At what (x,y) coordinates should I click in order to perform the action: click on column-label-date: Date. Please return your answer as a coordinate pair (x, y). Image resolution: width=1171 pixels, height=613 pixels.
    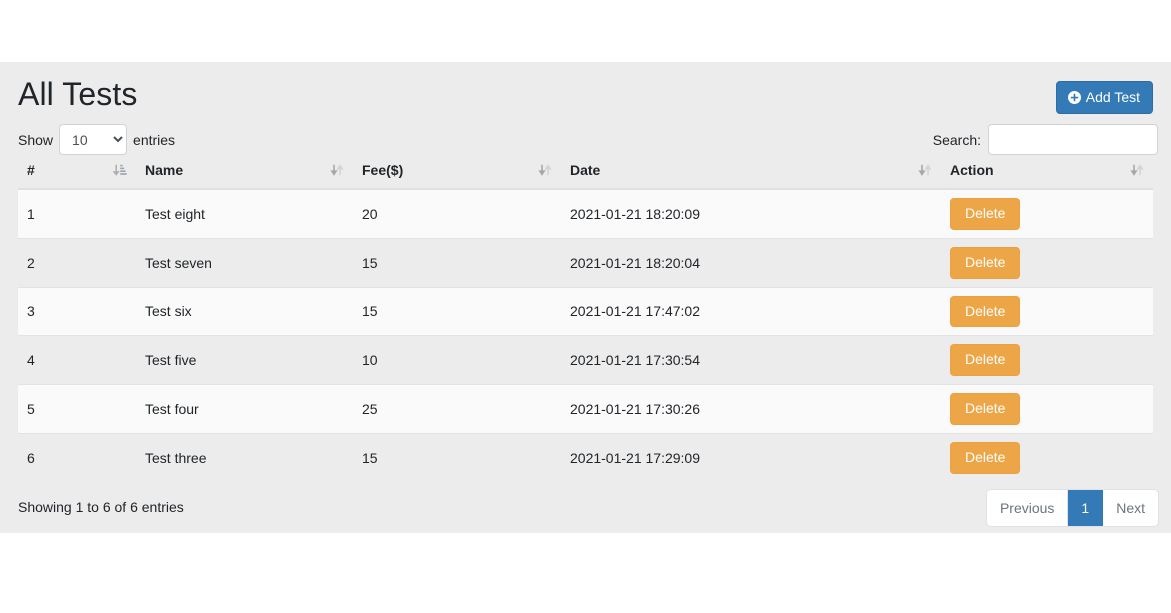
    Looking at the image, I should click on (585, 170).